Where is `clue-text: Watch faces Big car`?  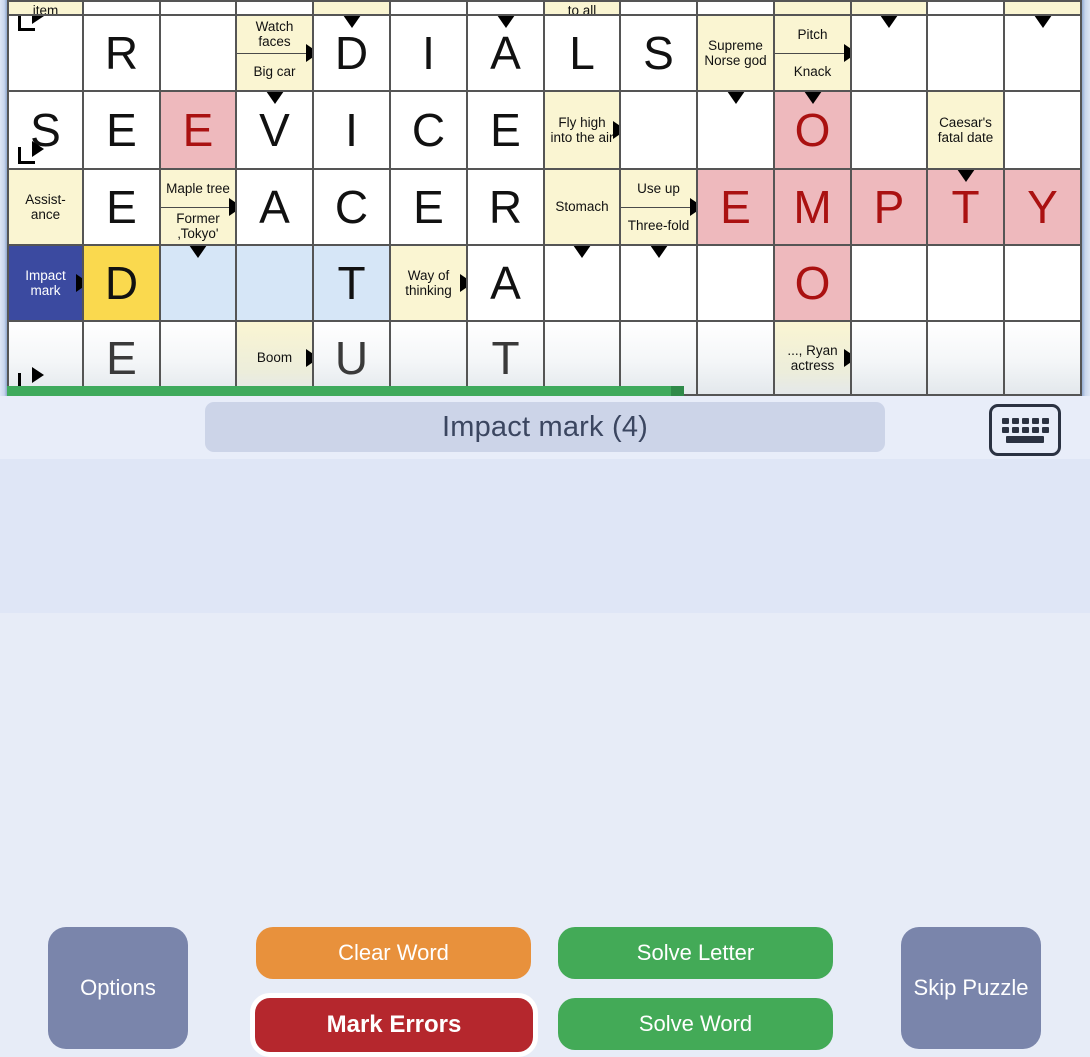
clue-text: Watch faces Big car is located at coordinates (274, 53).